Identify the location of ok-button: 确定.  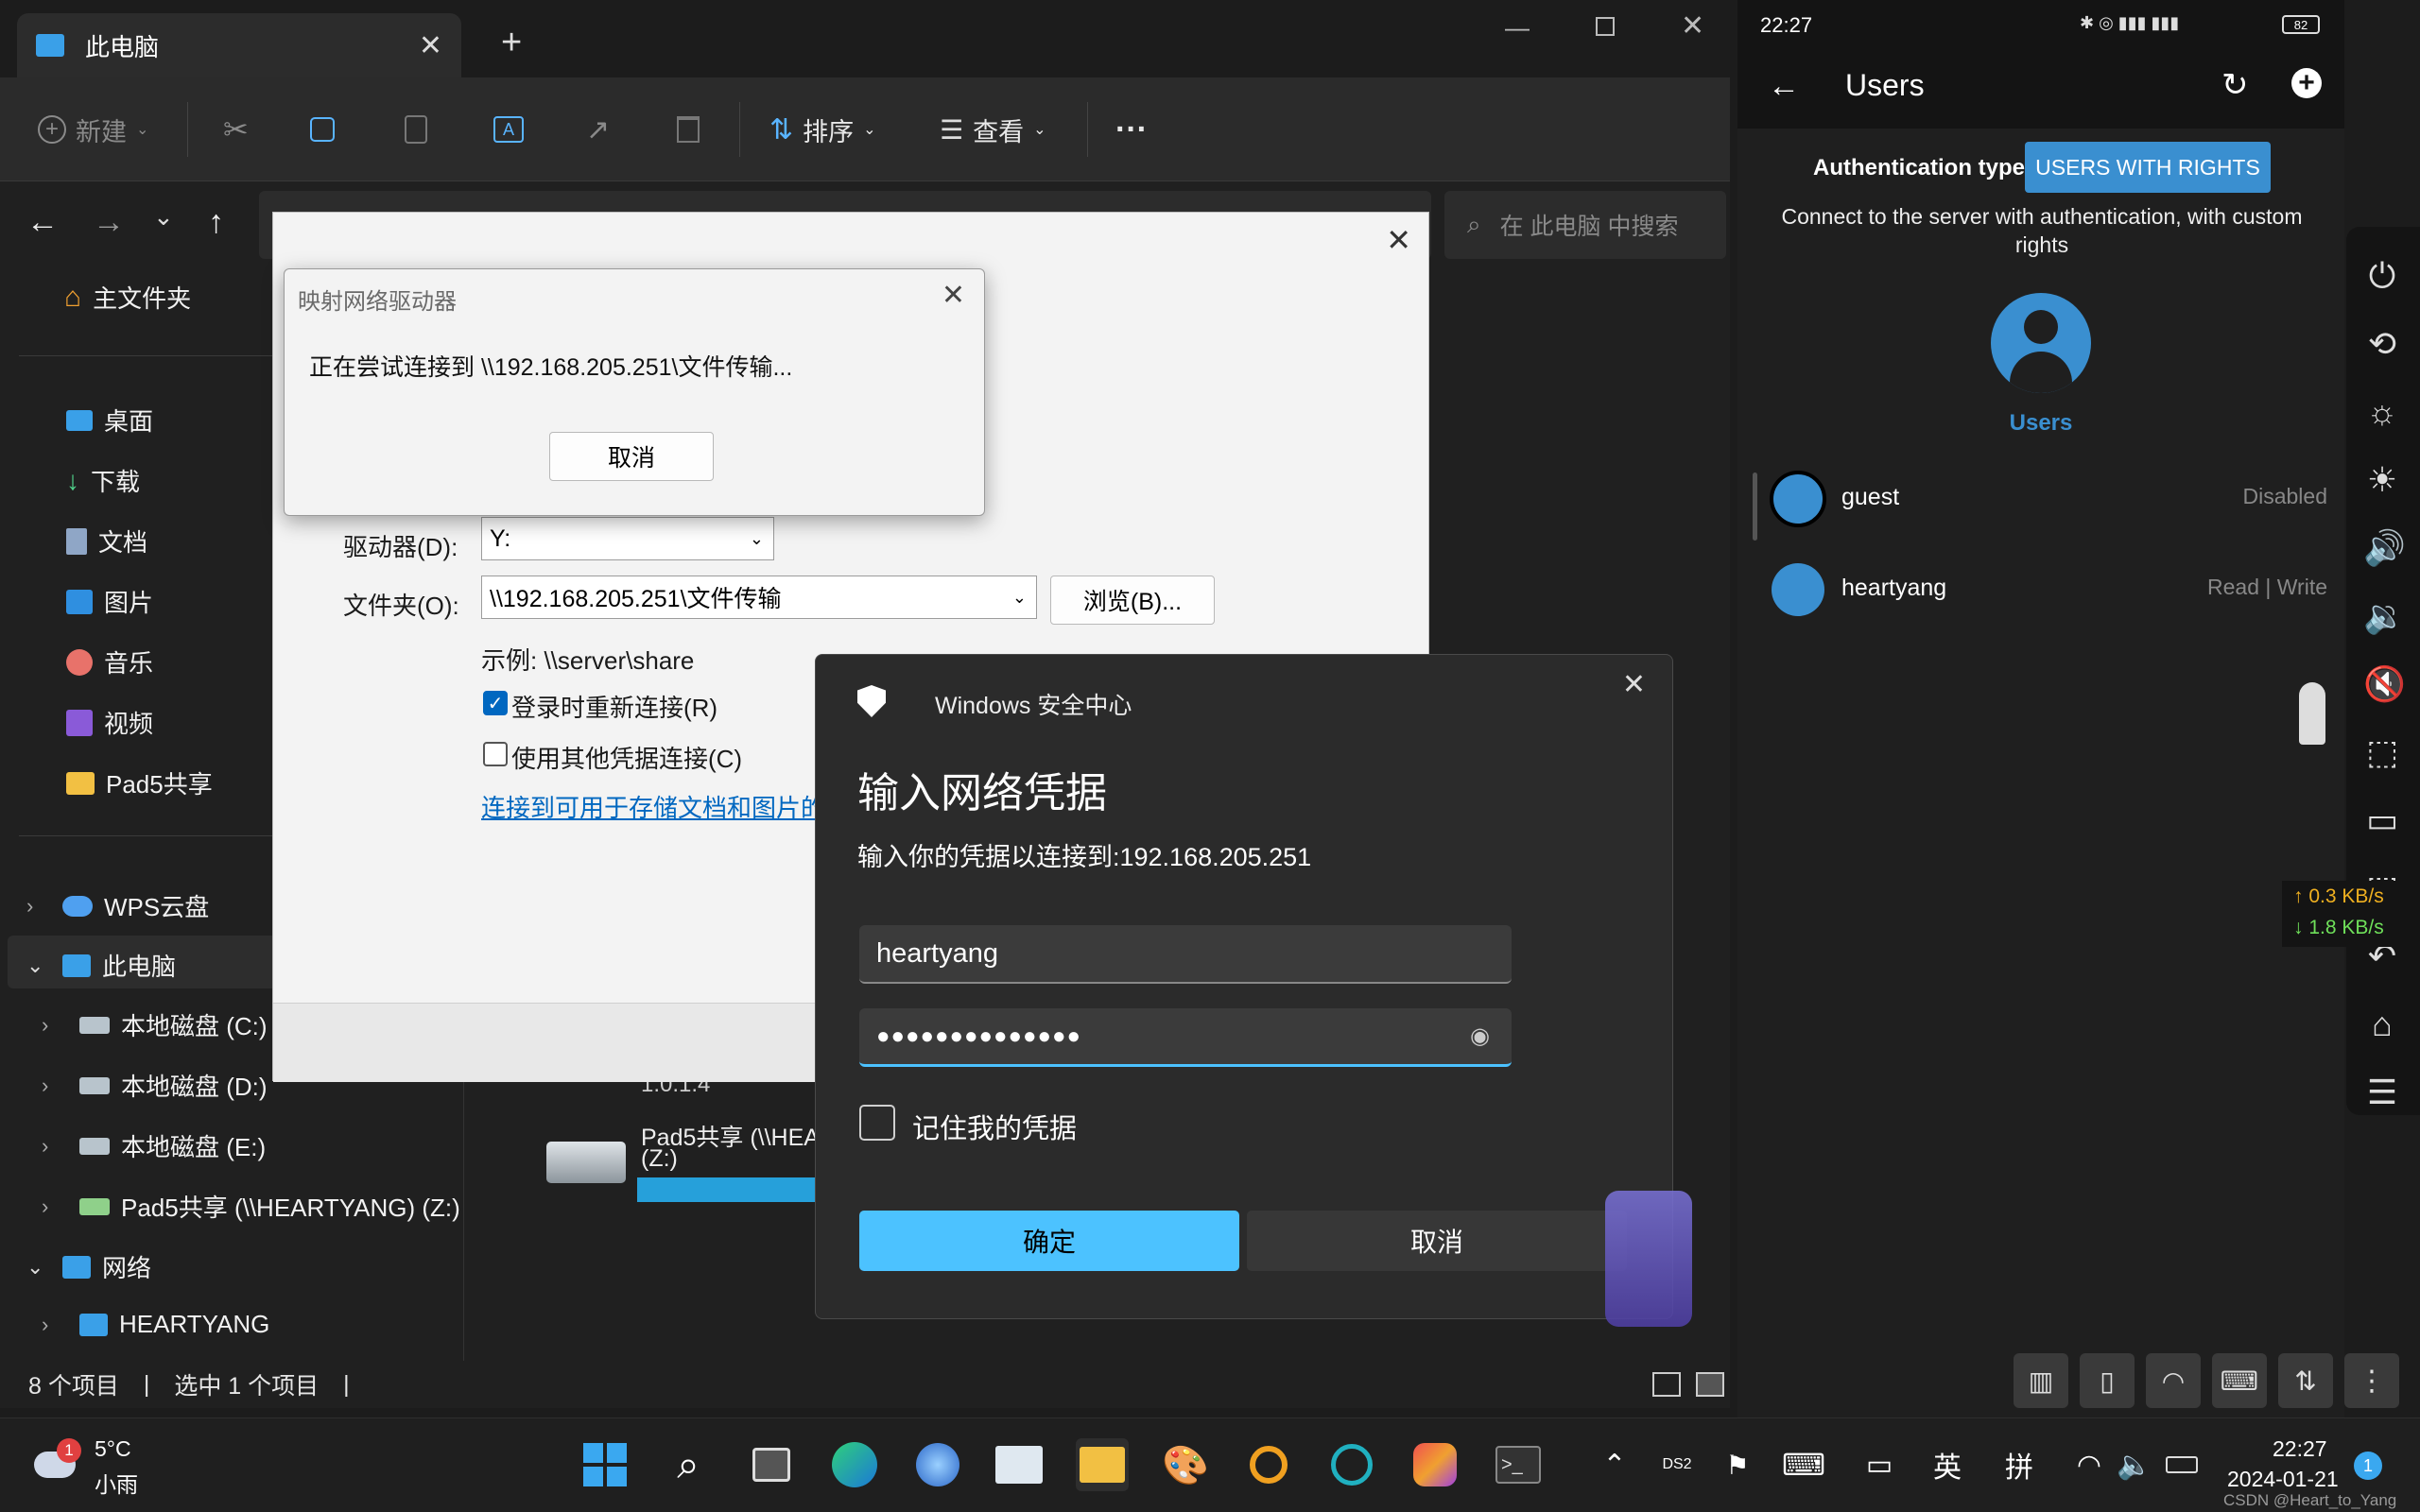
(1049, 1241).